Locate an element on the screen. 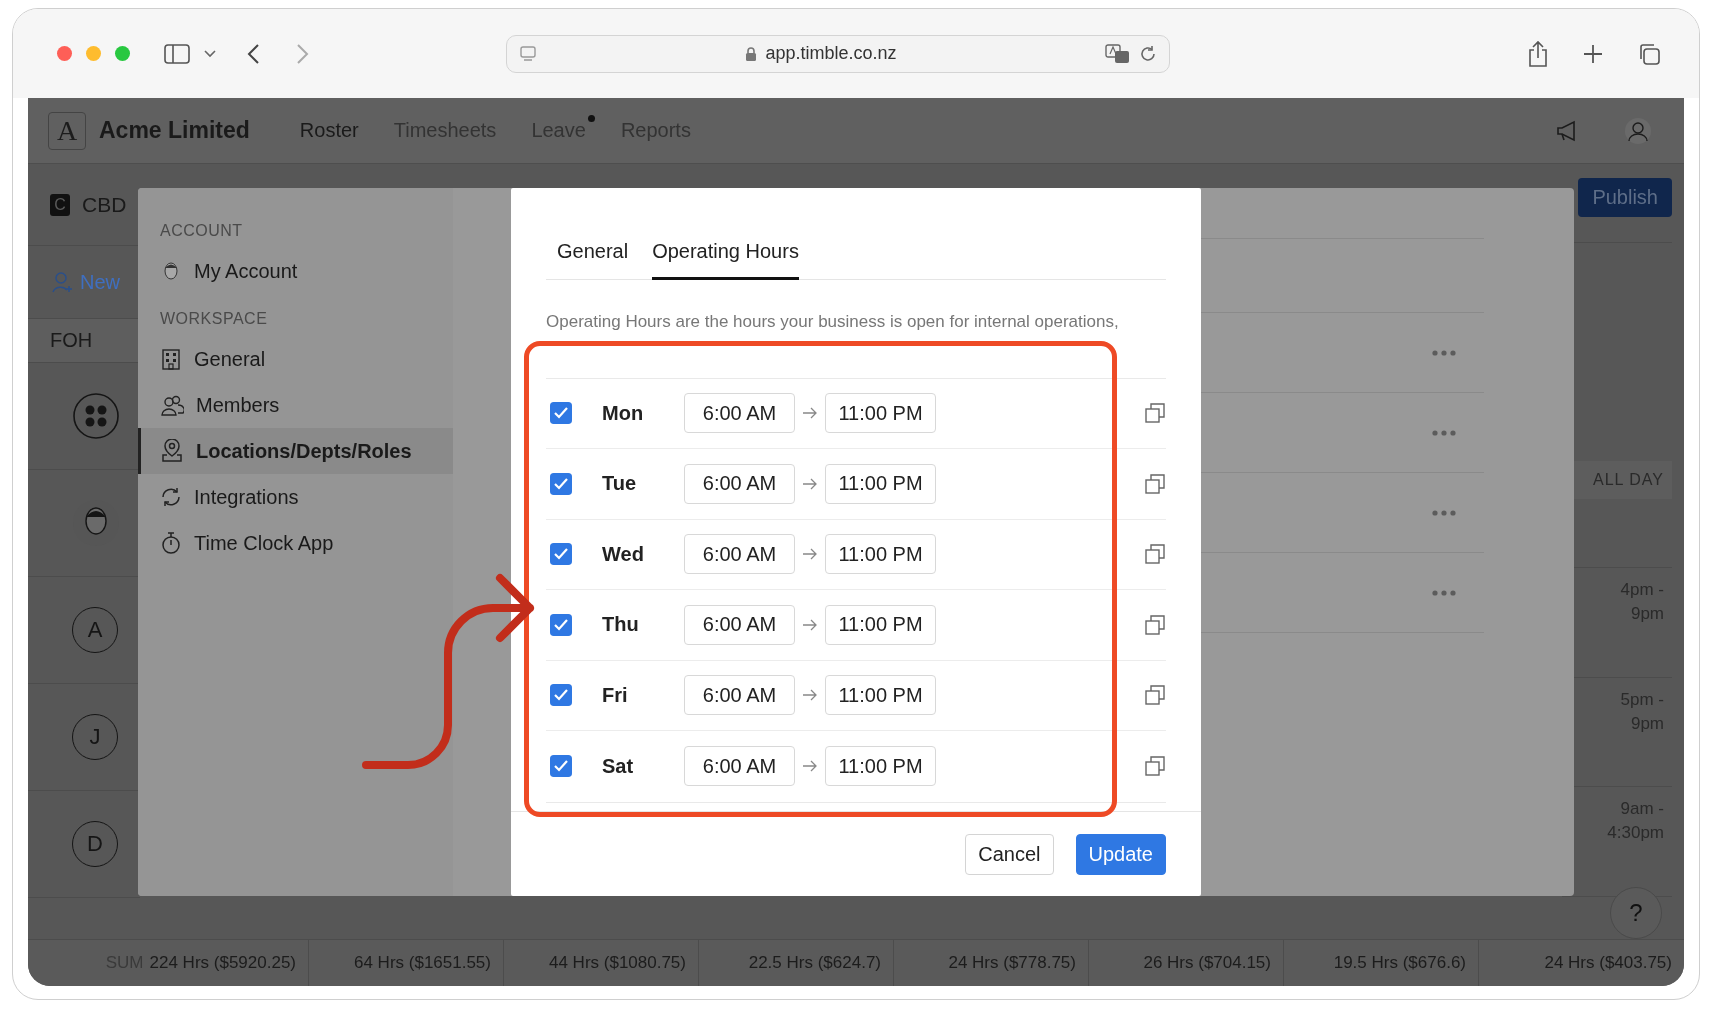 The width and height of the screenshot is (1712, 1016). lock-icon is located at coordinates (751, 53).